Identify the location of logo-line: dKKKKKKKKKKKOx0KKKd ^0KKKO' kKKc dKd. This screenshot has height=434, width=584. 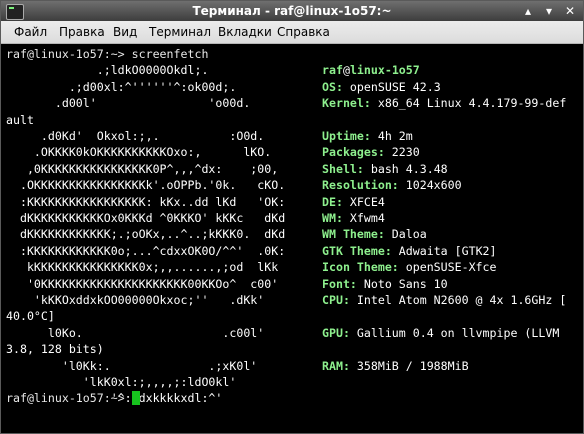
(145, 218).